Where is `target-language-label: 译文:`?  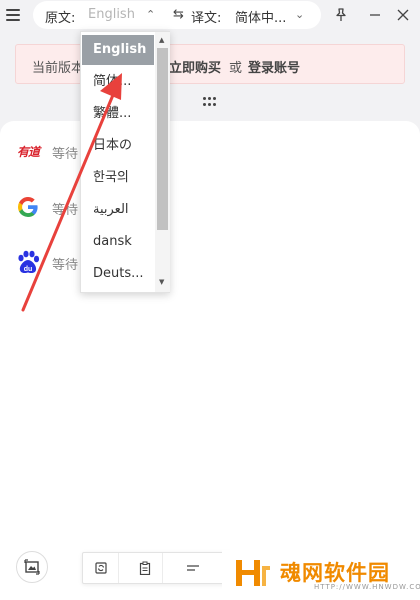
target-language-label: 译文: is located at coordinates (206, 18).